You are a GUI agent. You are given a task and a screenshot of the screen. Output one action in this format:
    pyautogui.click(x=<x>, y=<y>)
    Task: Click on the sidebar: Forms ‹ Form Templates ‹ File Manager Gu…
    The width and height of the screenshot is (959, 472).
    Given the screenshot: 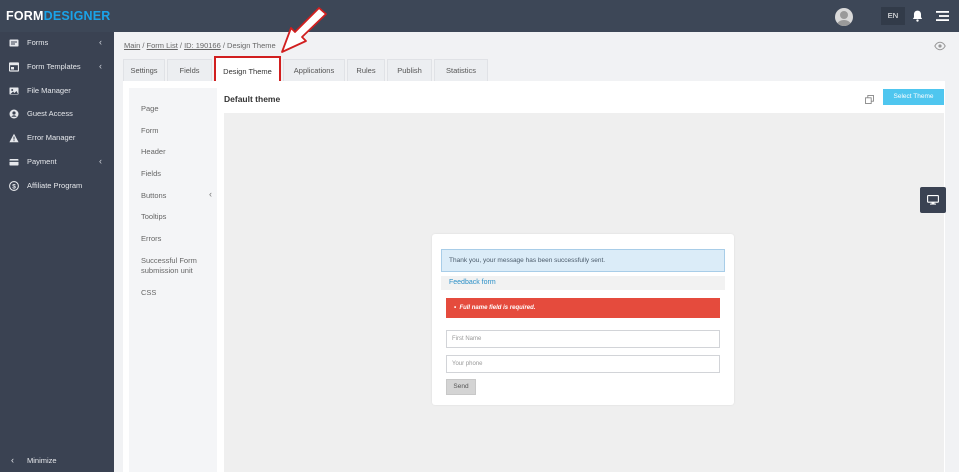 What is the action you would take?
    pyautogui.click(x=57, y=252)
    